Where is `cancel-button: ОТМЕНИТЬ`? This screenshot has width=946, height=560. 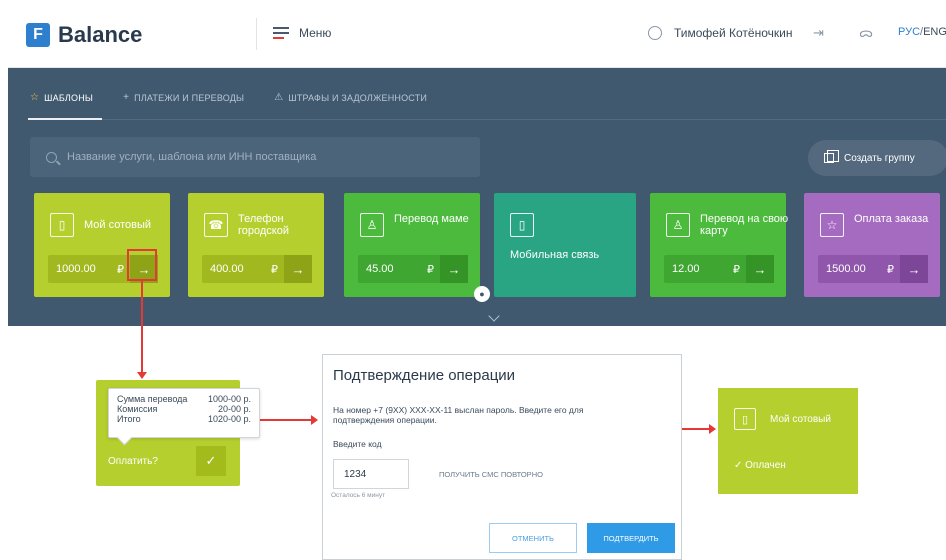 cancel-button: ОТМЕНИТЬ is located at coordinates (533, 538).